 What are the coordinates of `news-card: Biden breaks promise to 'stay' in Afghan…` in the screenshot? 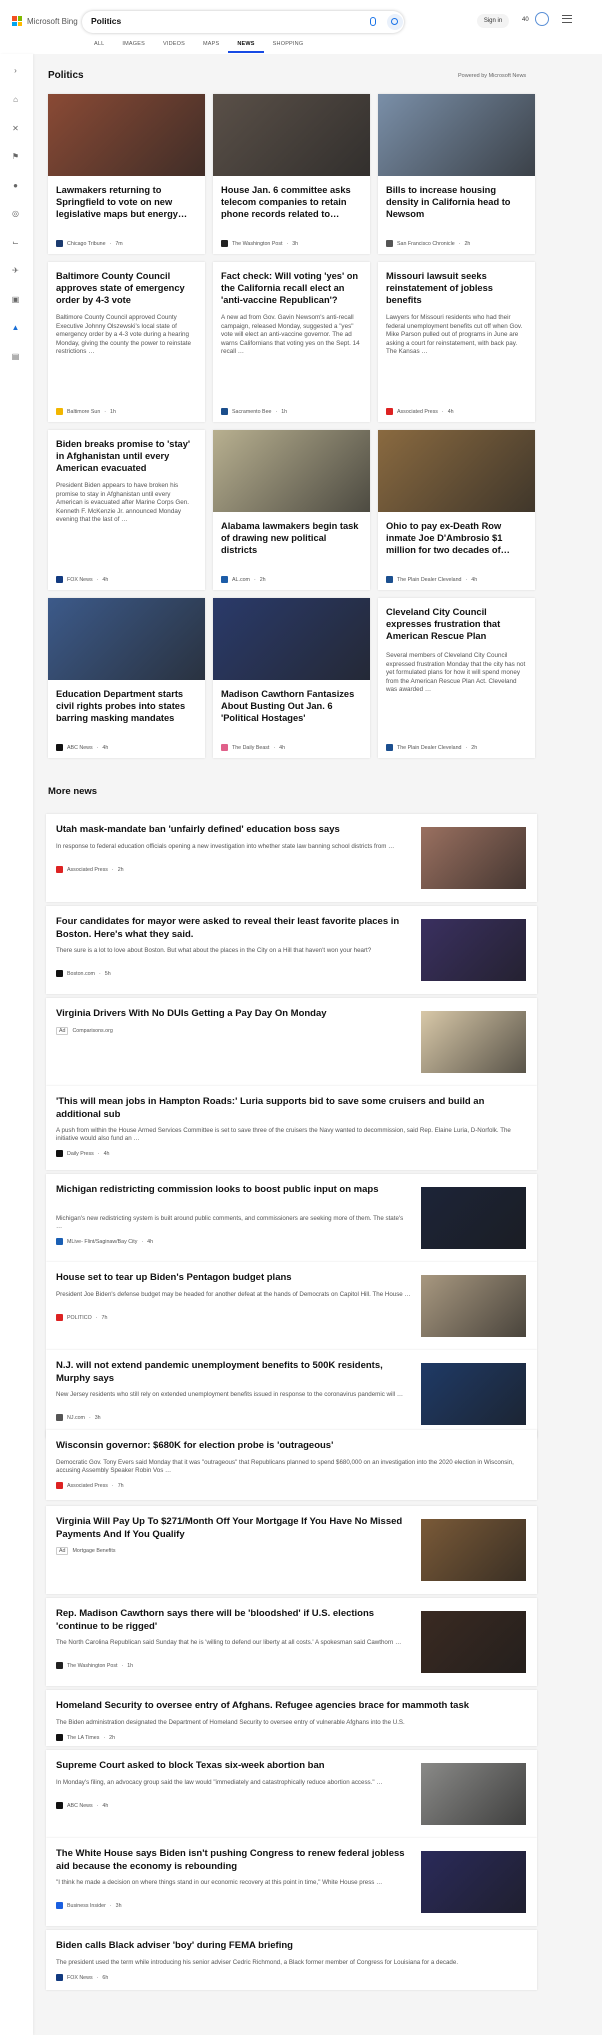 It's located at (126, 510).